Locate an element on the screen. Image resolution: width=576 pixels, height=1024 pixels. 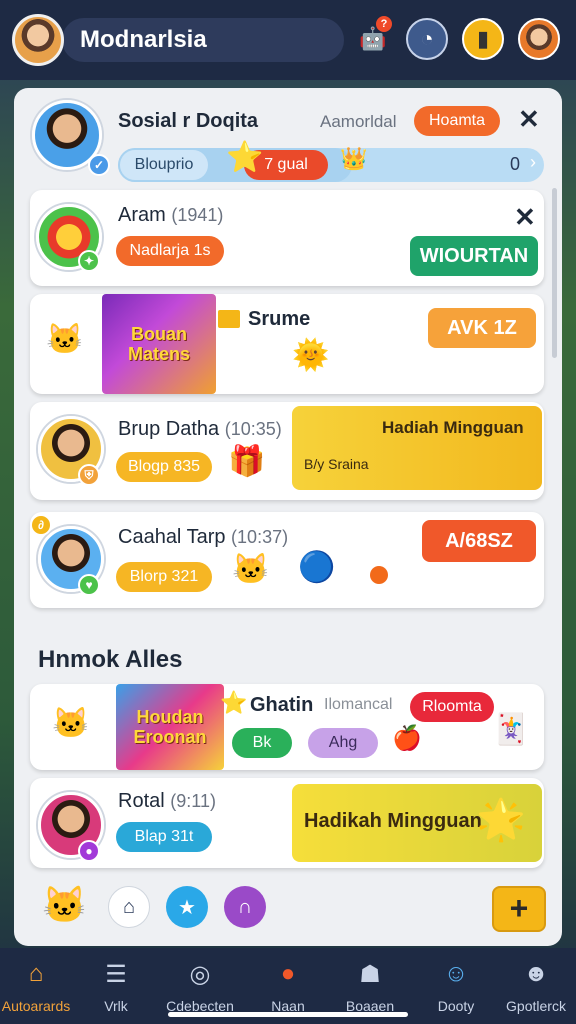
top-bar: Modnarlsia 🤖 ? ◔ ▮ is located at coordinates (288, 40).